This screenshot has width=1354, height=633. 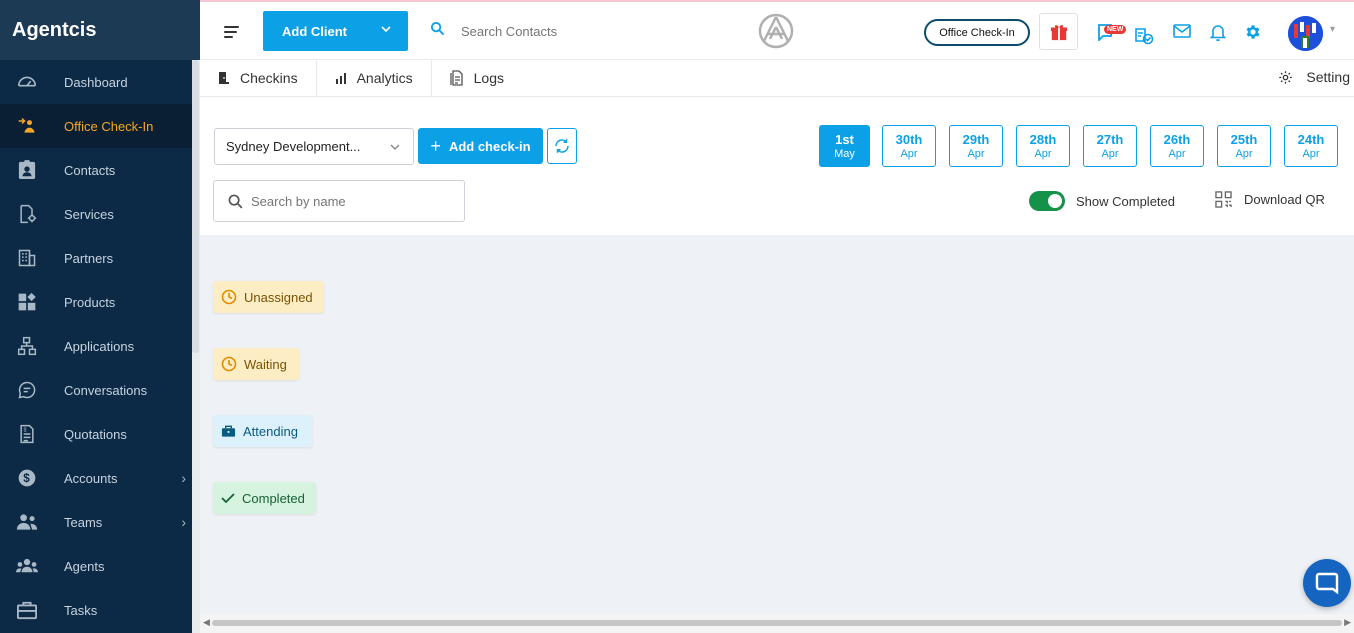 I want to click on date-button: 25th Apr, so click(x=1244, y=146).